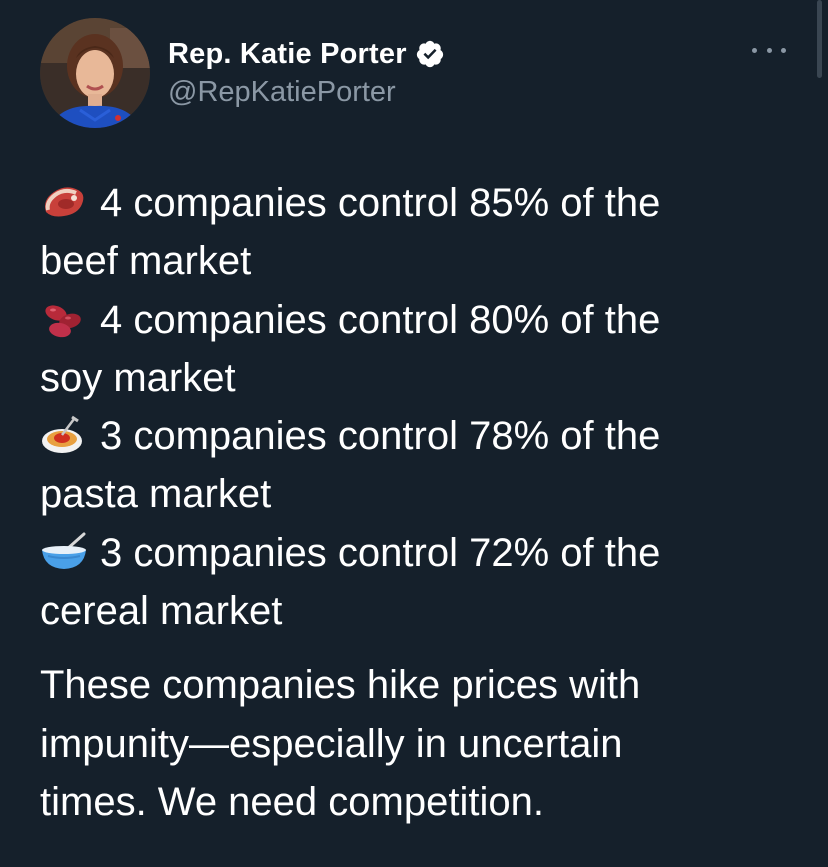 The width and height of the screenshot is (828, 867). I want to click on author-handle: @RepKatiePorter, so click(282, 92).